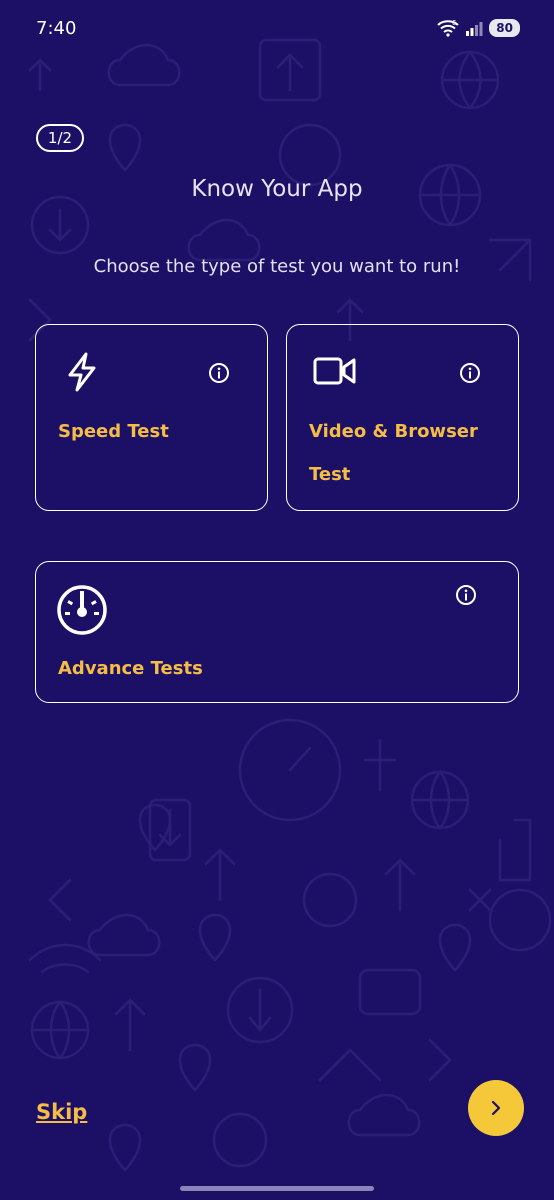 The width and height of the screenshot is (554, 1200). What do you see at coordinates (130, 668) in the screenshot?
I see `advance-tests-label: Advance Tests` at bounding box center [130, 668].